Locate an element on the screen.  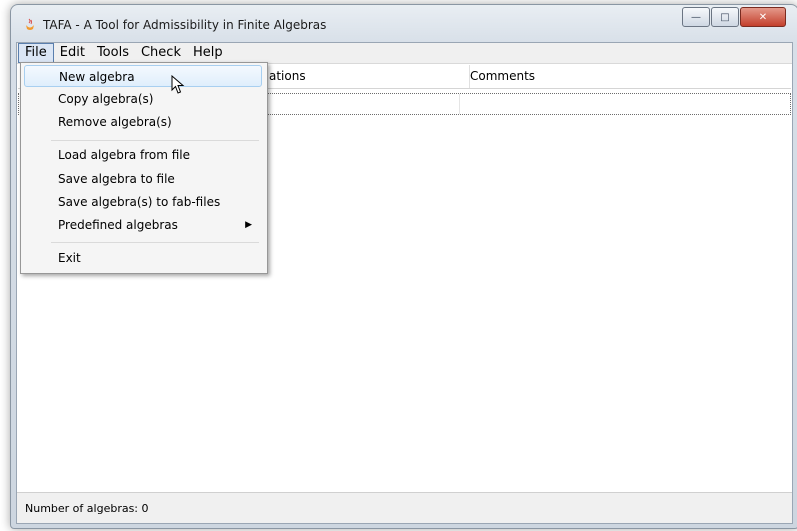
window-controls: — □ ✕ is located at coordinates (734, 17).